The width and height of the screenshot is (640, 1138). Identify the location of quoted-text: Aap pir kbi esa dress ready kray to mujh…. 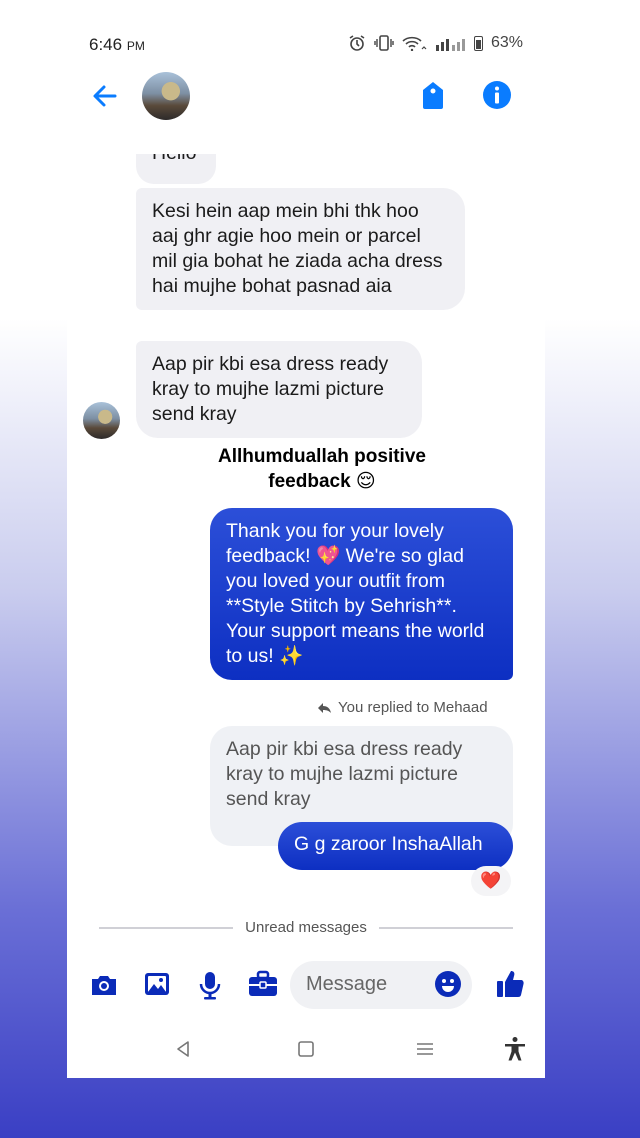
(344, 774).